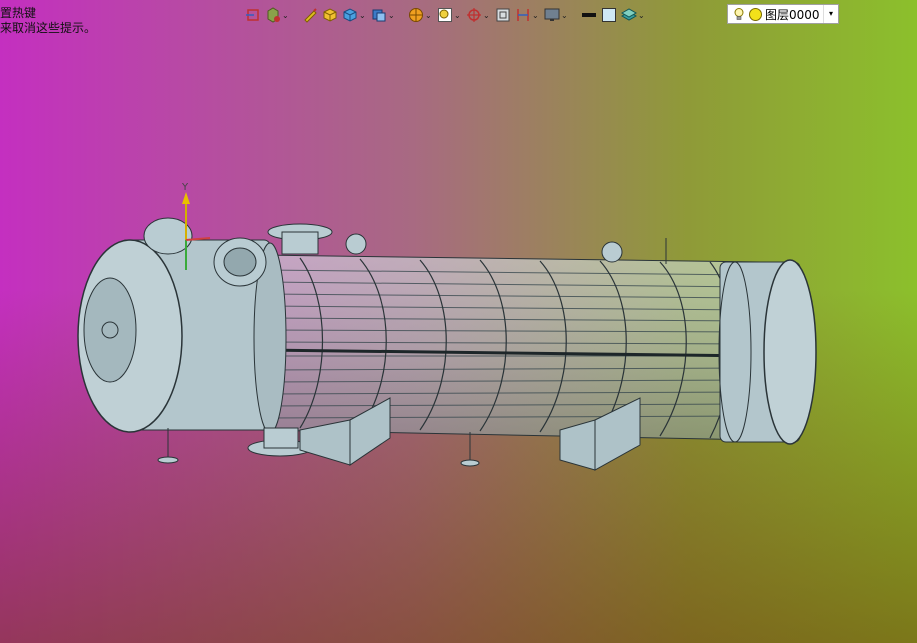 This screenshot has width=917, height=643. Describe the element at coordinates (629, 14) in the screenshot. I see `layer-stack-icon` at that location.